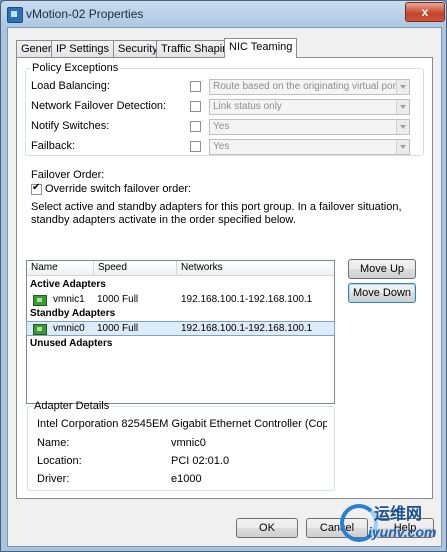  What do you see at coordinates (398, 513) in the screenshot?
I see `watermark-cn: 运维网` at bounding box center [398, 513].